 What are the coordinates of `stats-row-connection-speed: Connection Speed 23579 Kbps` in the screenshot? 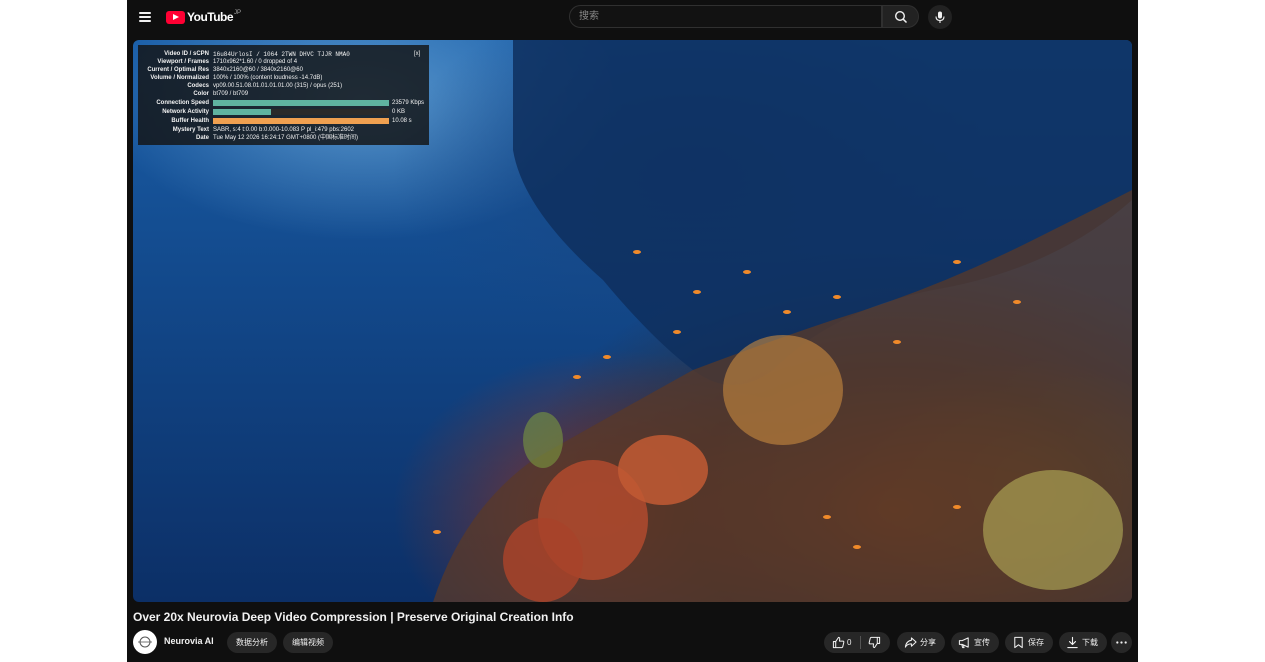 It's located at (283, 103).